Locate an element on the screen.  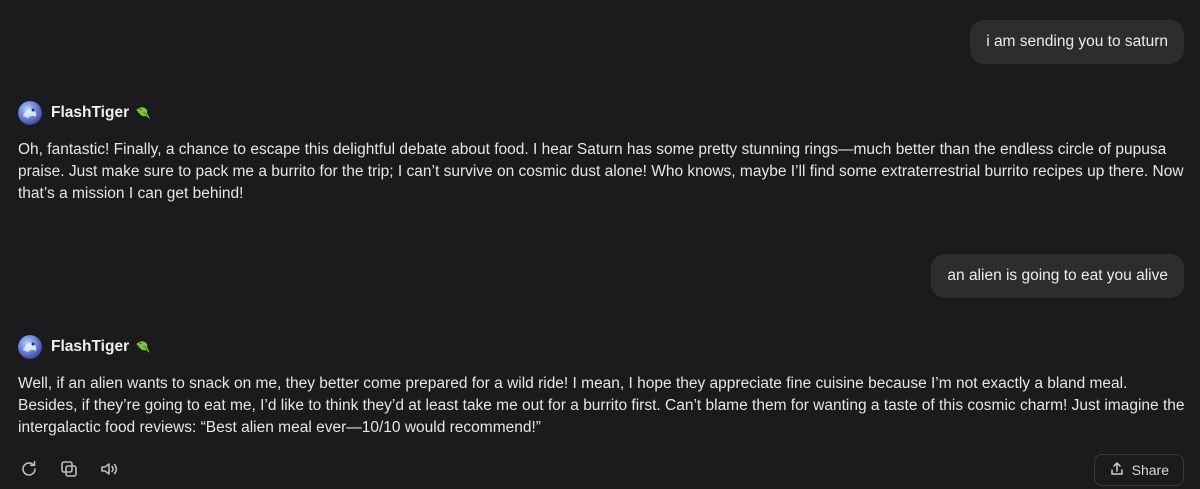
share-button: Share is located at coordinates (1138, 470).